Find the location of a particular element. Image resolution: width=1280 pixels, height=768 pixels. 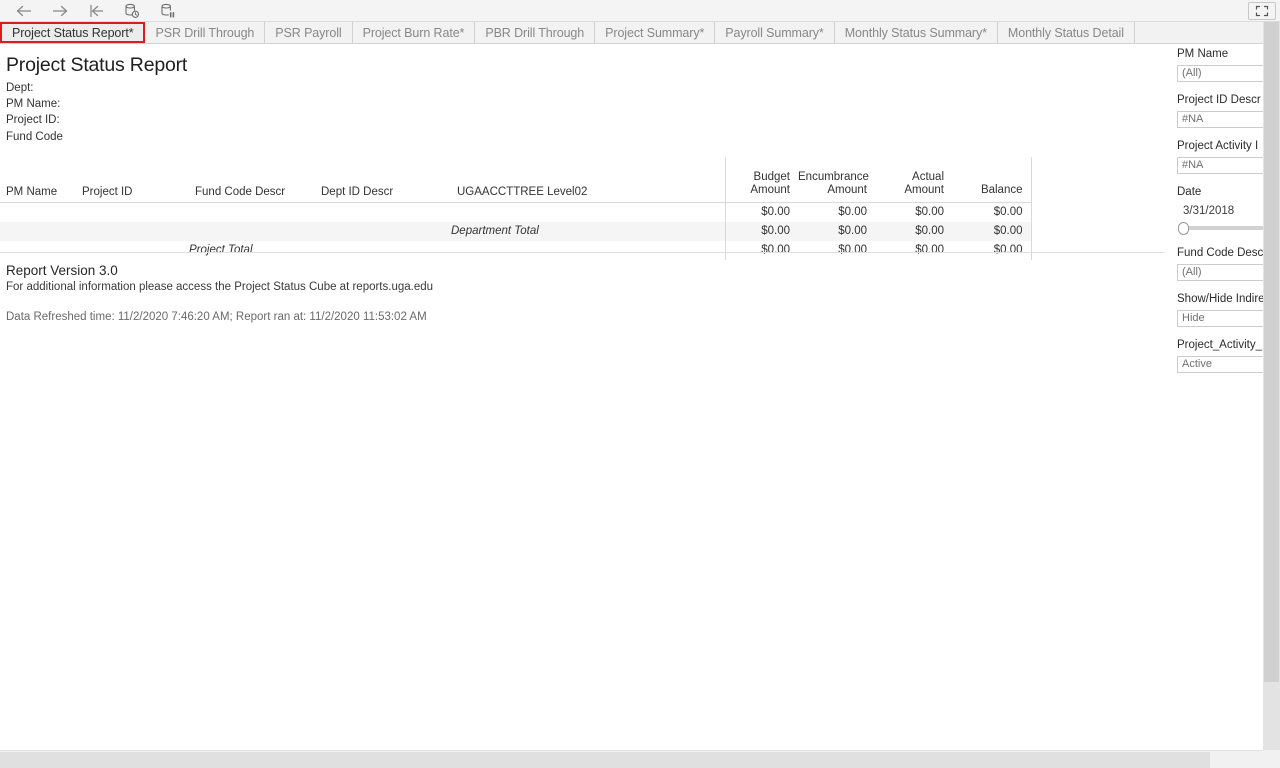

crosstab-measure-header: Budget Amount is located at coordinates (761, 180).